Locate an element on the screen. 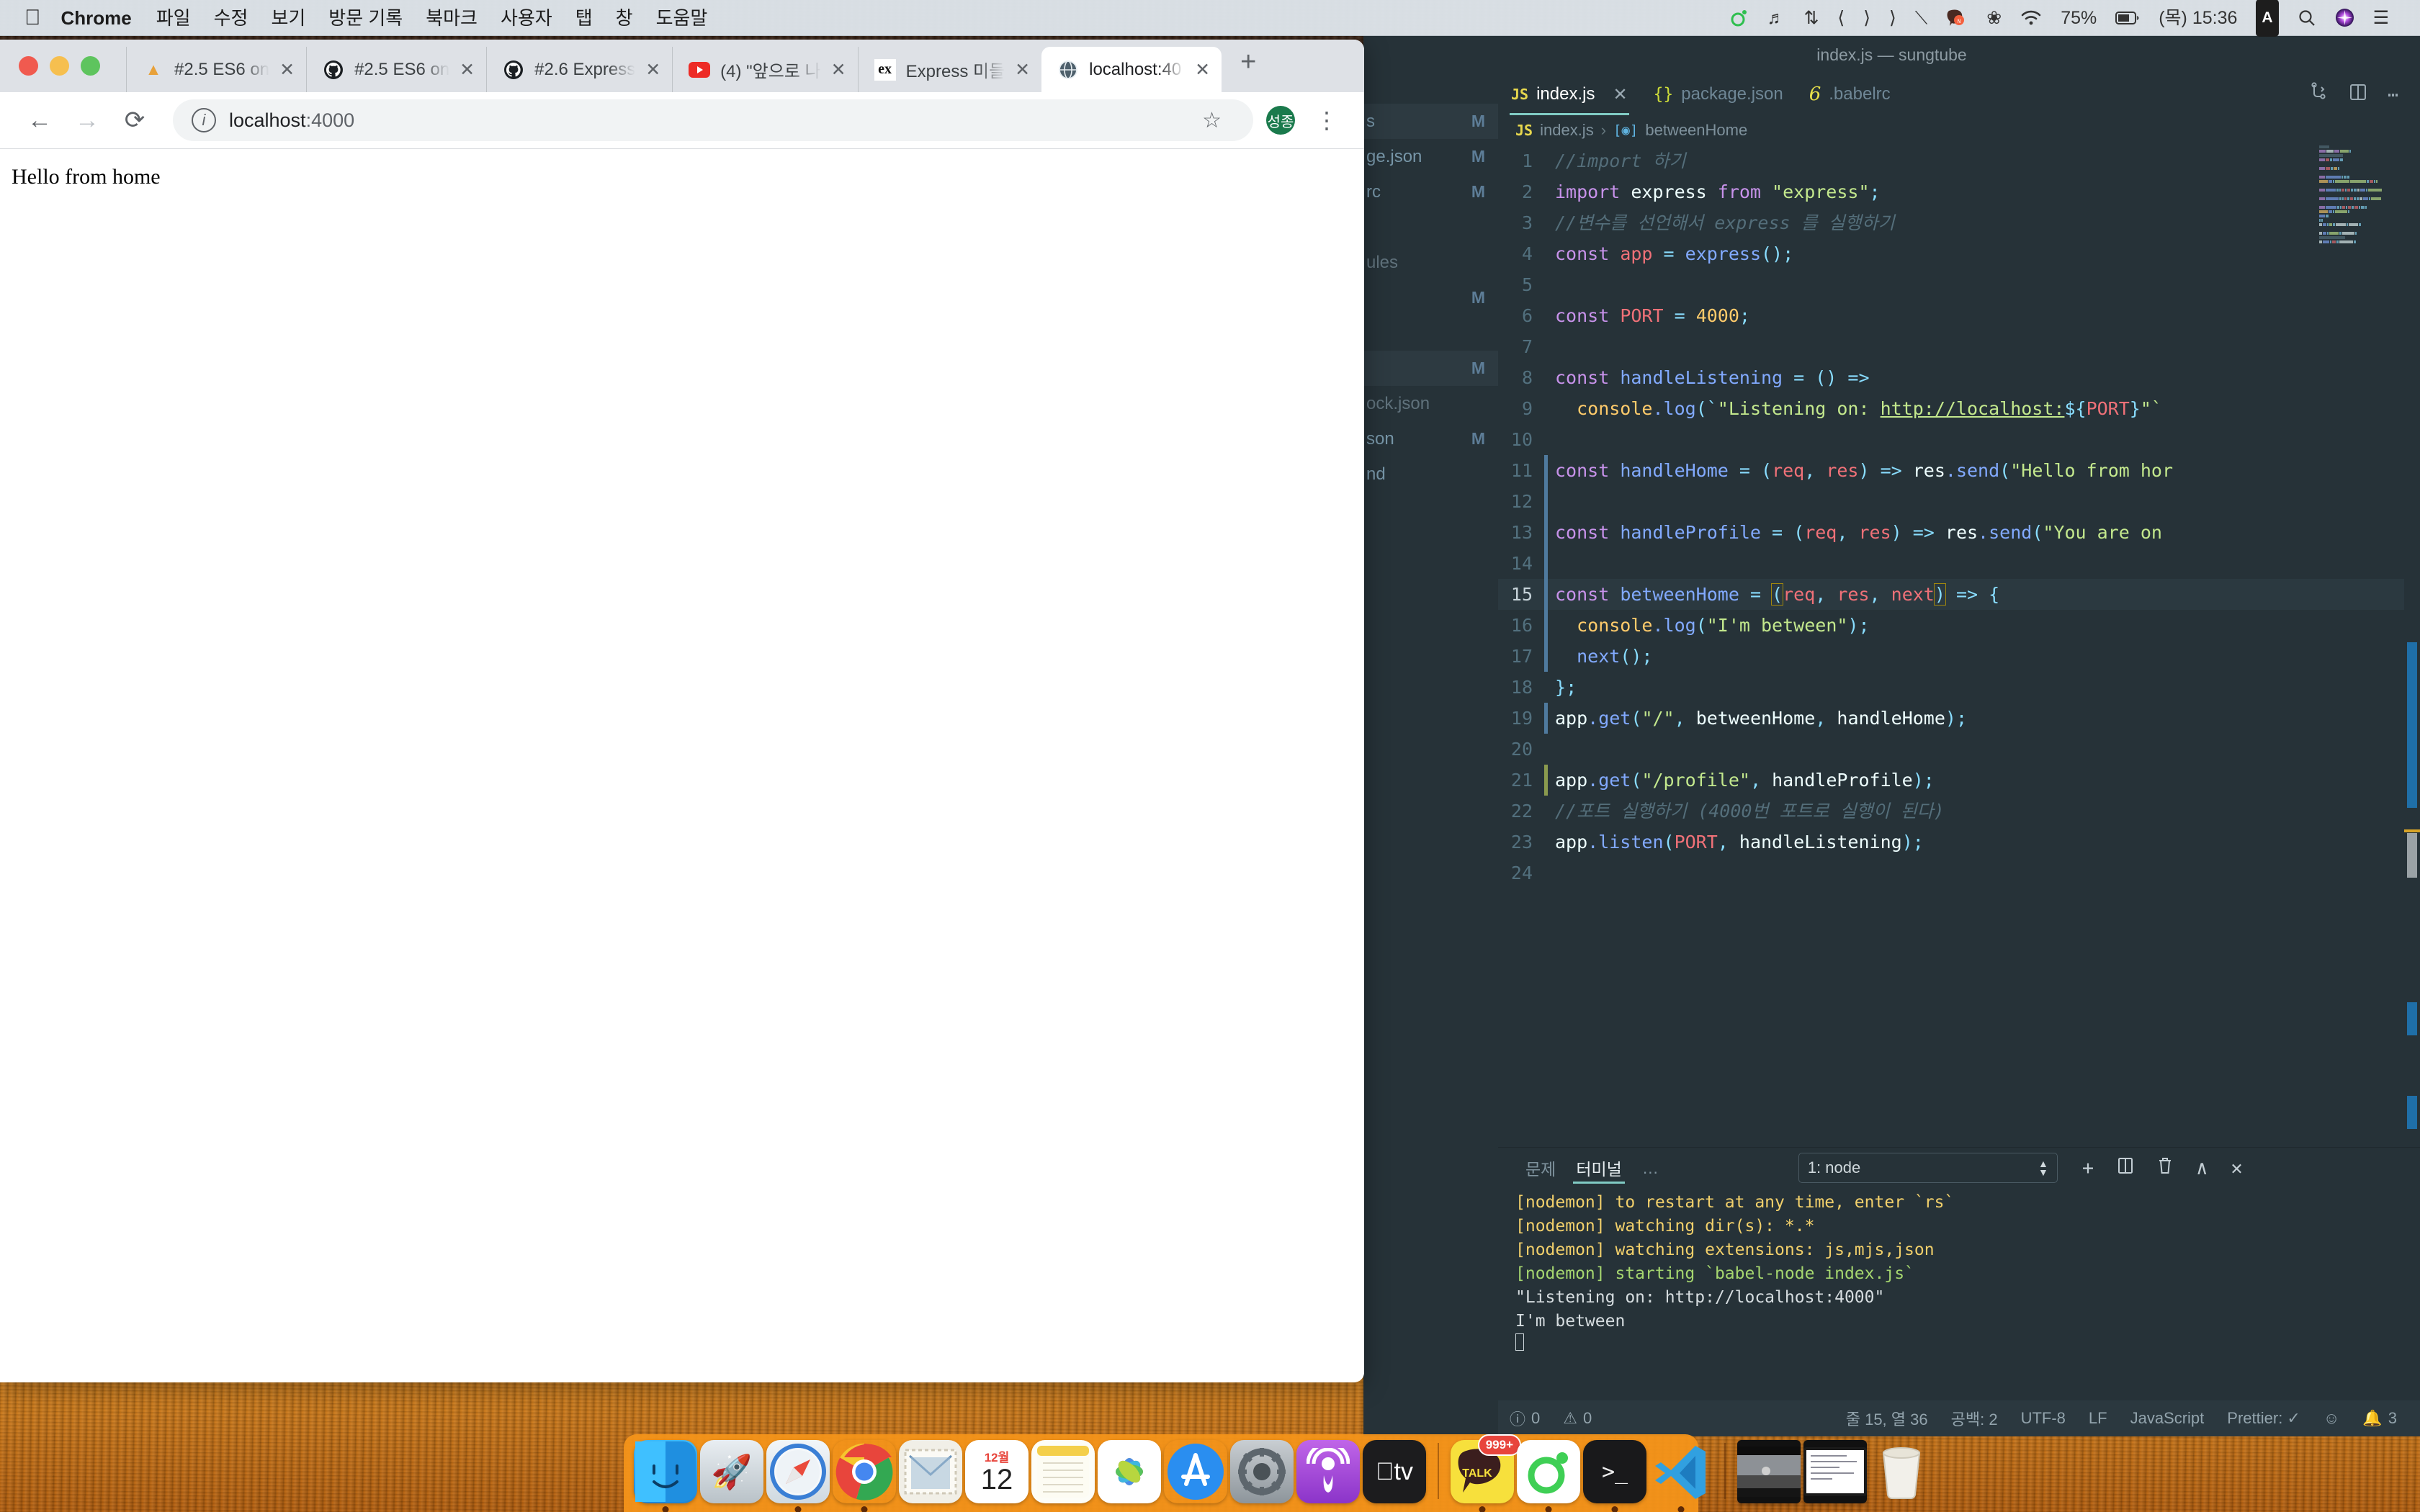 The height and width of the screenshot is (1512, 2420). dock-item-trash is located at coordinates (1901, 1471).